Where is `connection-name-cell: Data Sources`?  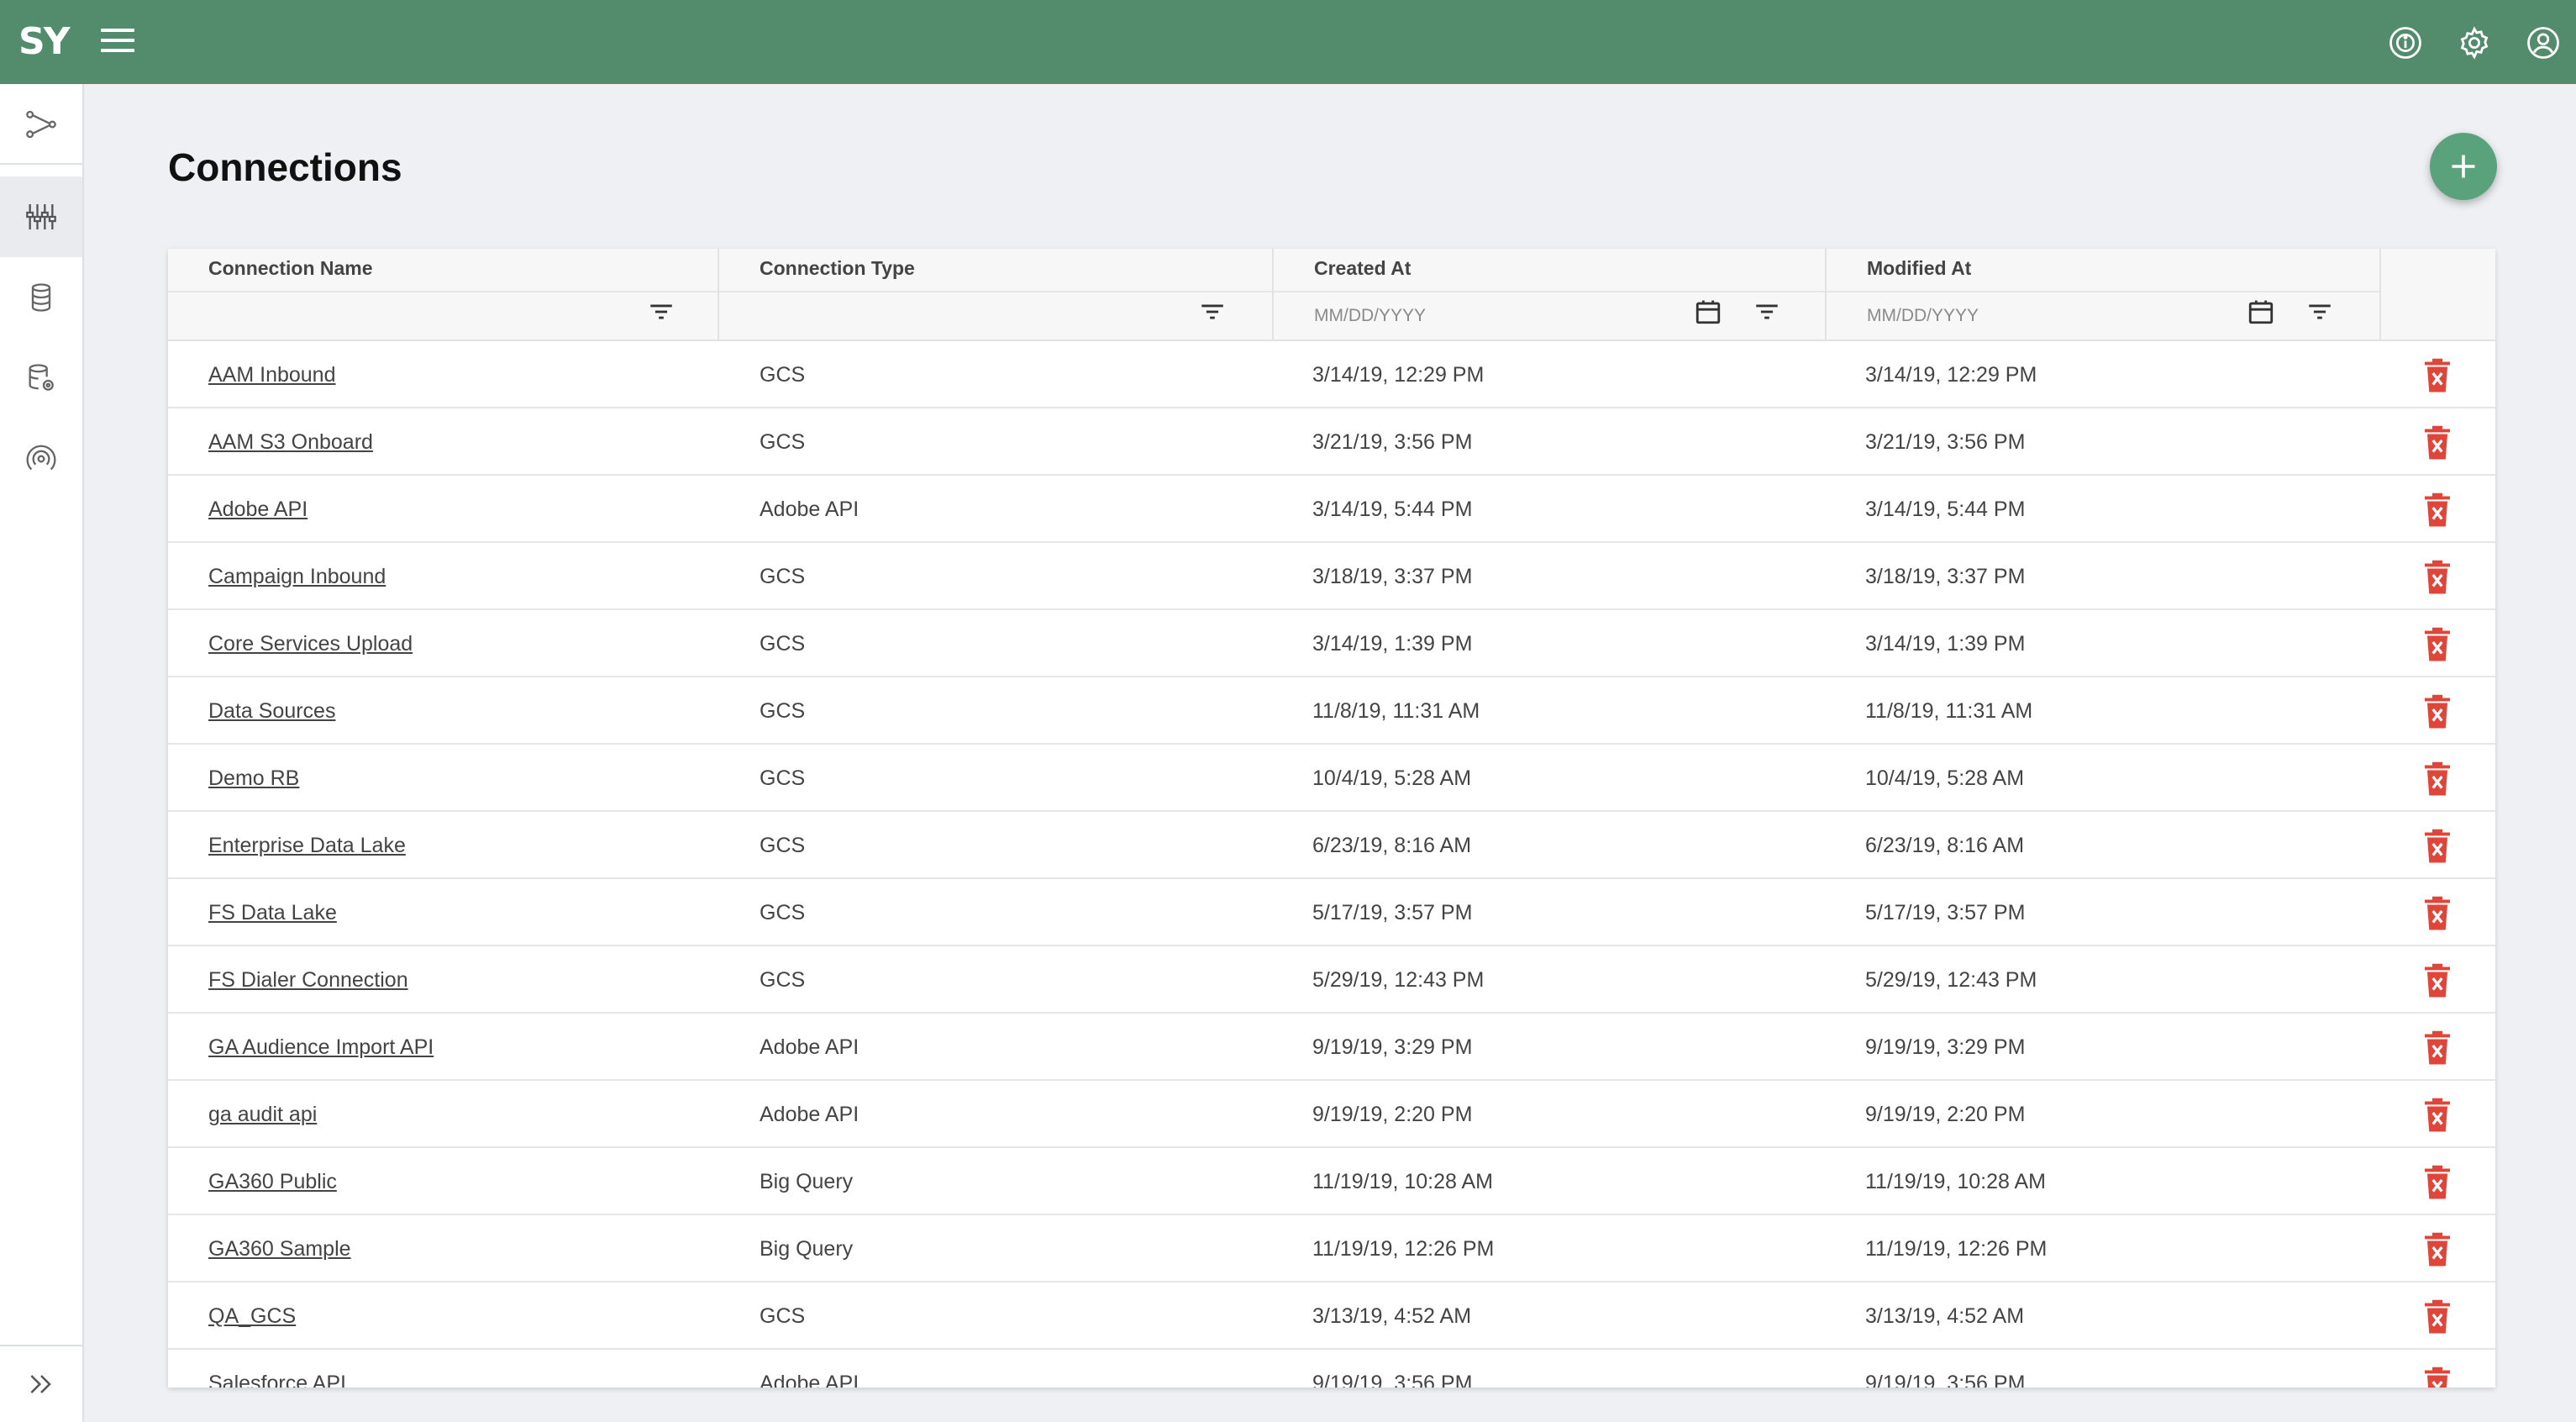 connection-name-cell: Data Sources is located at coordinates (271, 711).